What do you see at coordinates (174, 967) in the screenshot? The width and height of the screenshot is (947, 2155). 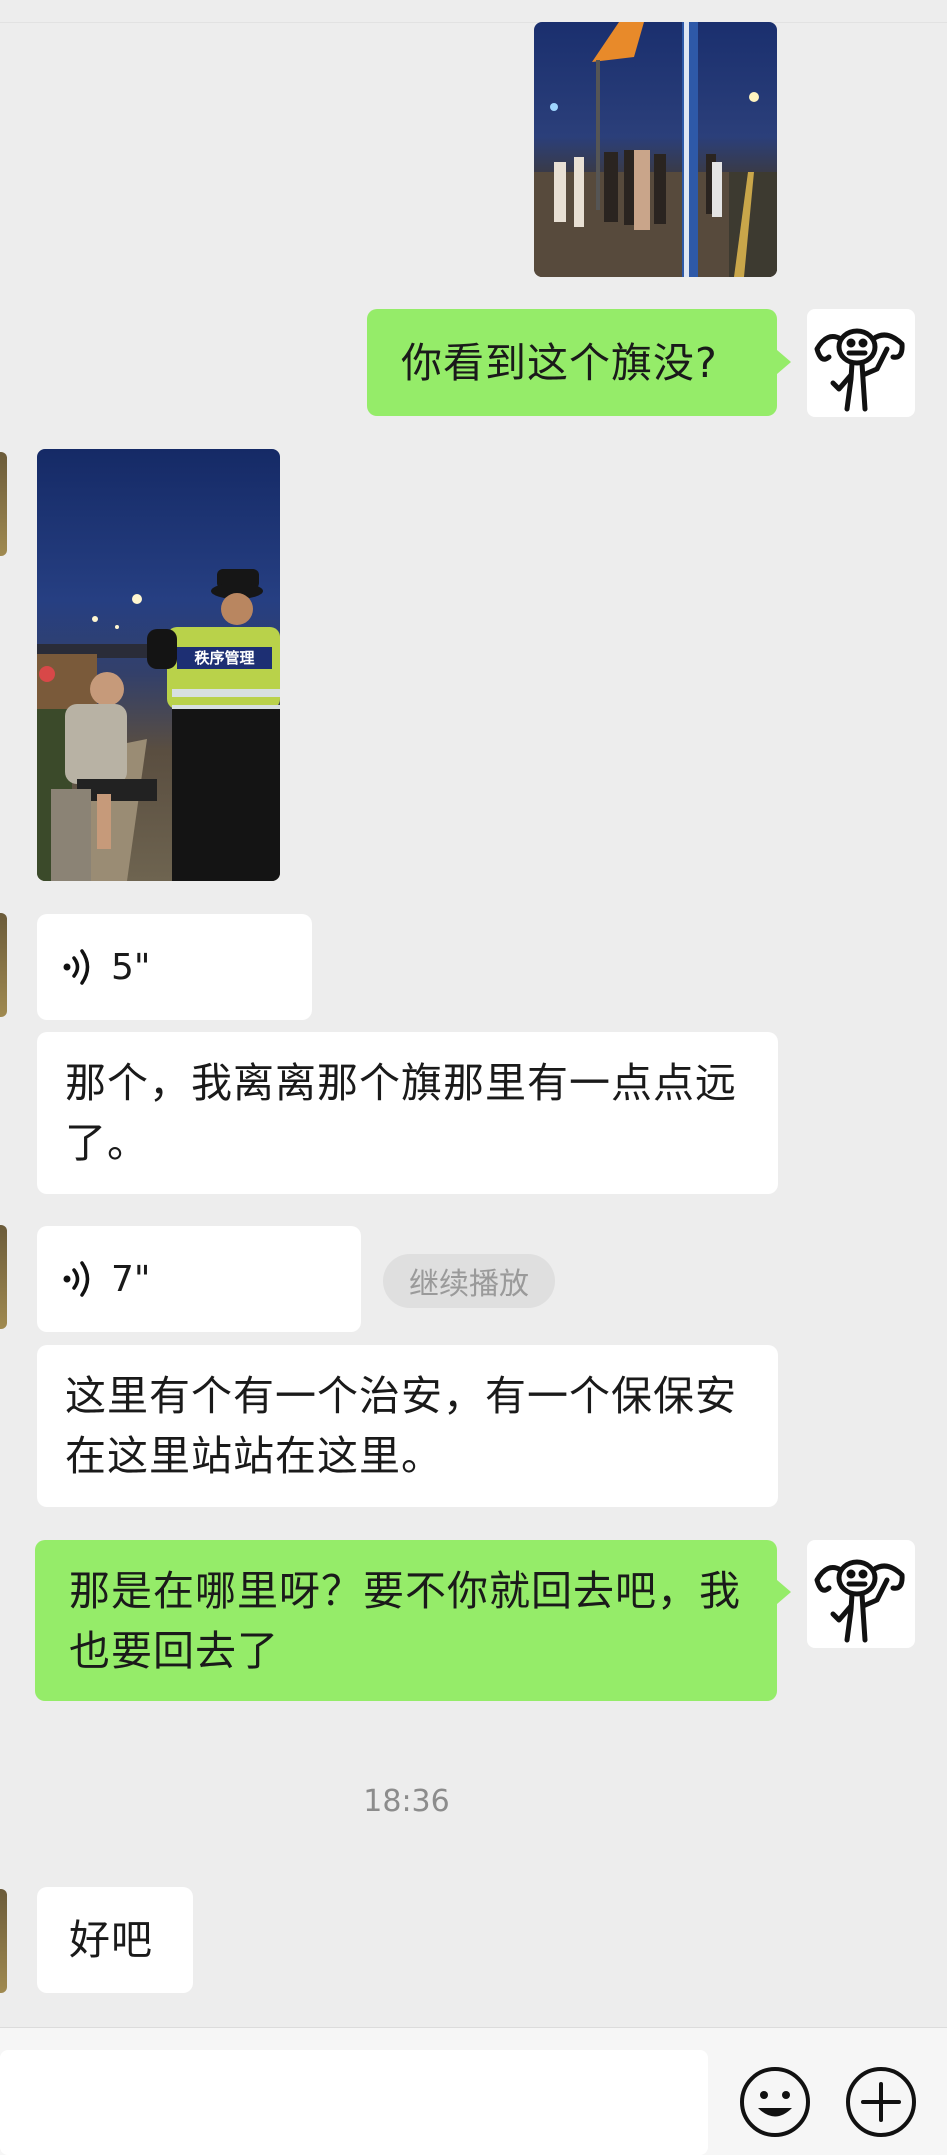 I see `voice-message: 5"` at bounding box center [174, 967].